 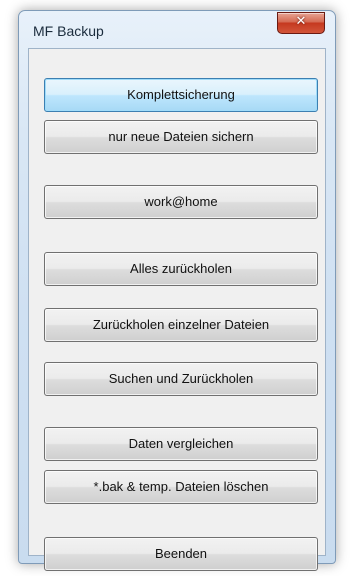 I want to click on title-bar: MF Backup ✕, so click(x=177, y=30).